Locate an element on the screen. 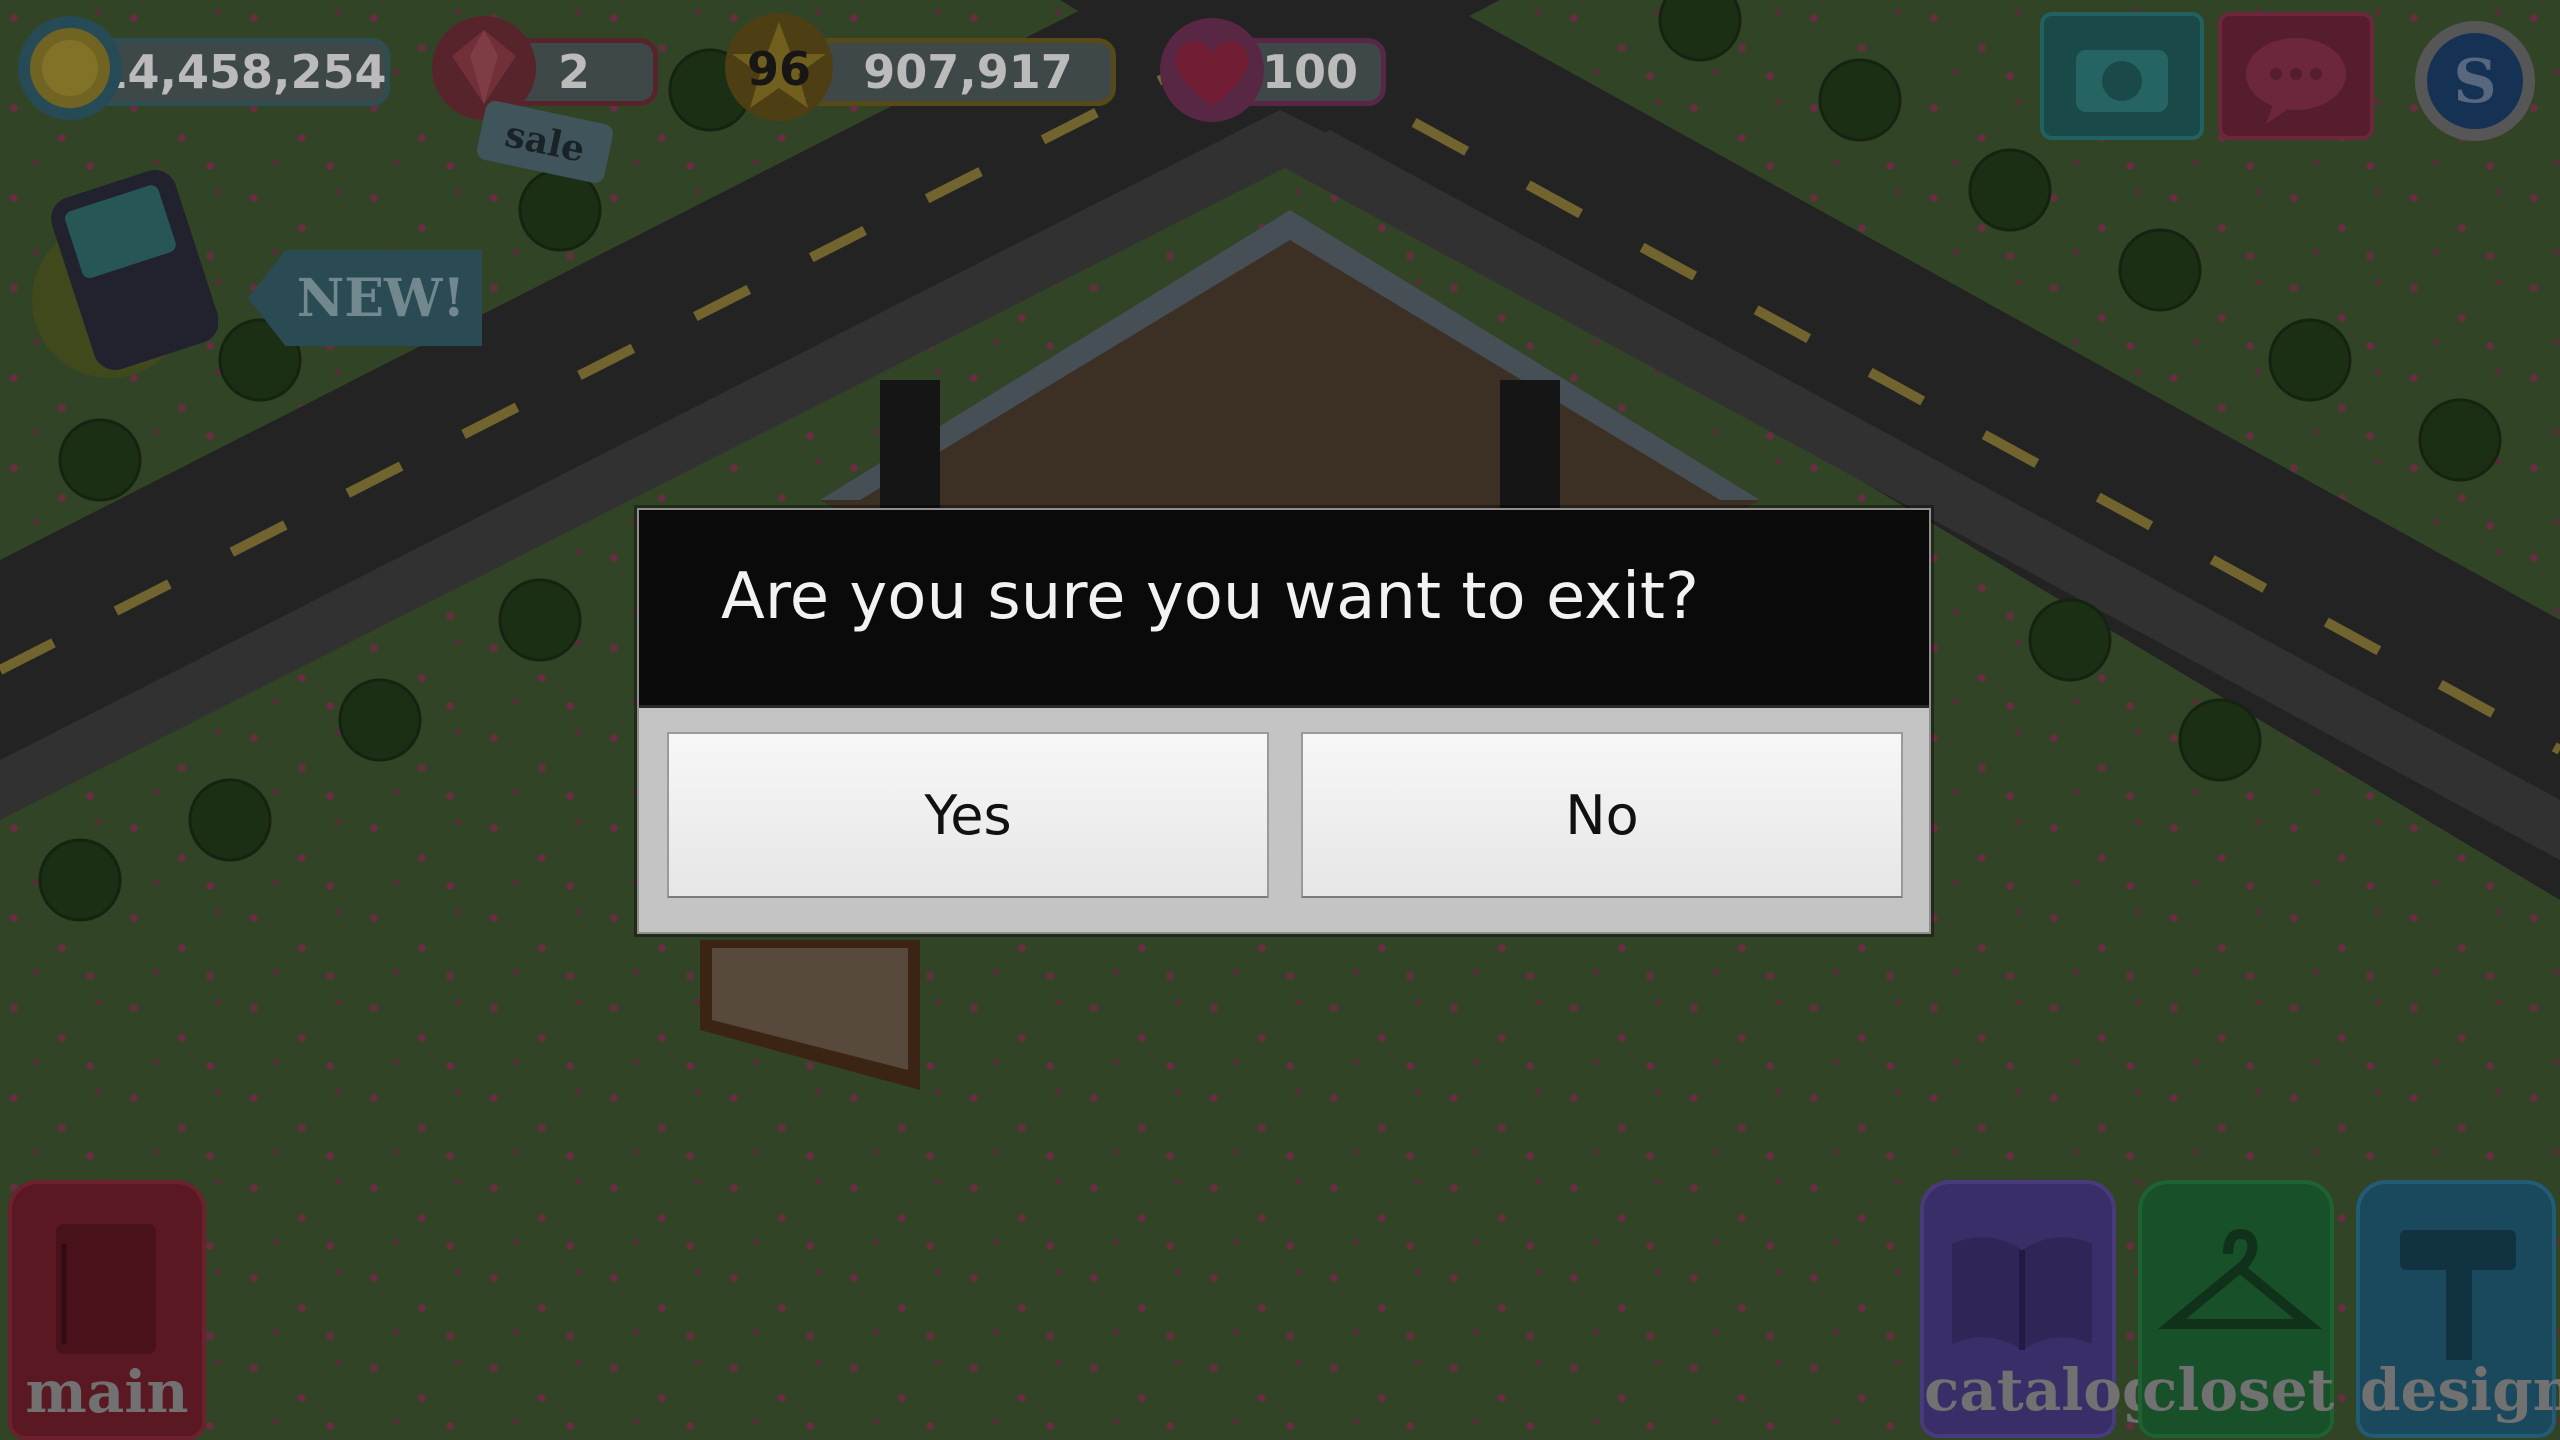  dialog-message: Are you sure you want to exit? is located at coordinates (1210, 597).